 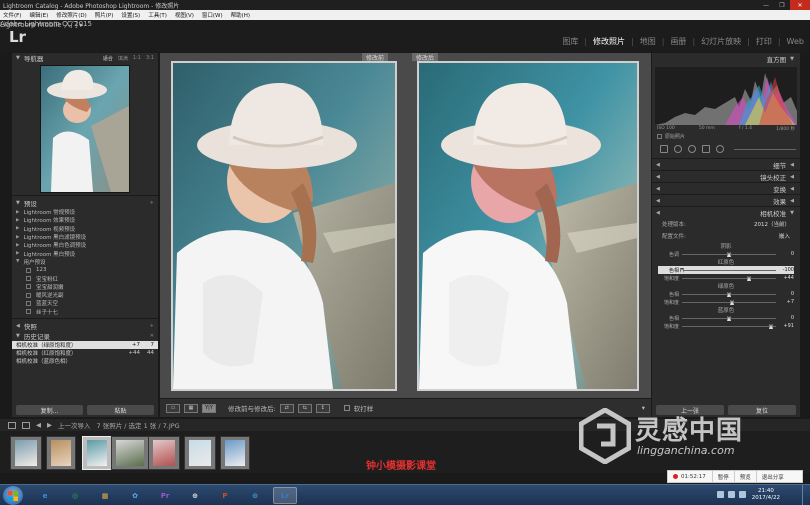 I want to click on zoom-level-1: 填满, so click(x=123, y=58).